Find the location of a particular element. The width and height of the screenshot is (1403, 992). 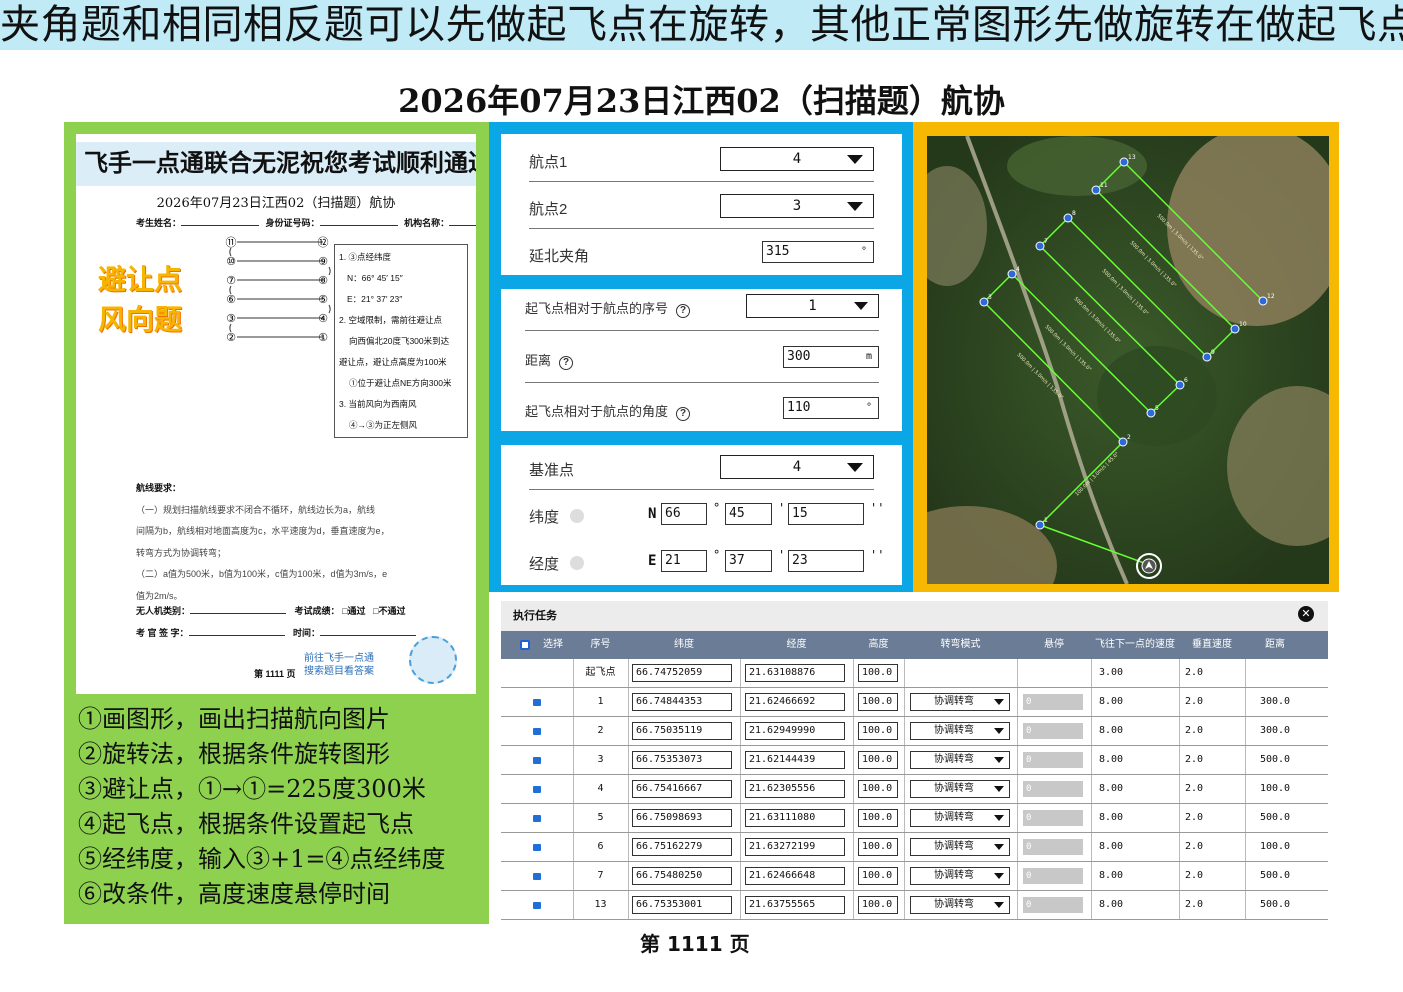

latitude-cell: 66.75353073 is located at coordinates (682, 760).